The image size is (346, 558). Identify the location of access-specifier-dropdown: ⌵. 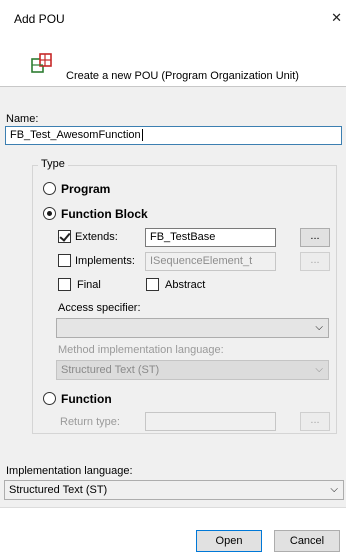
(192, 328).